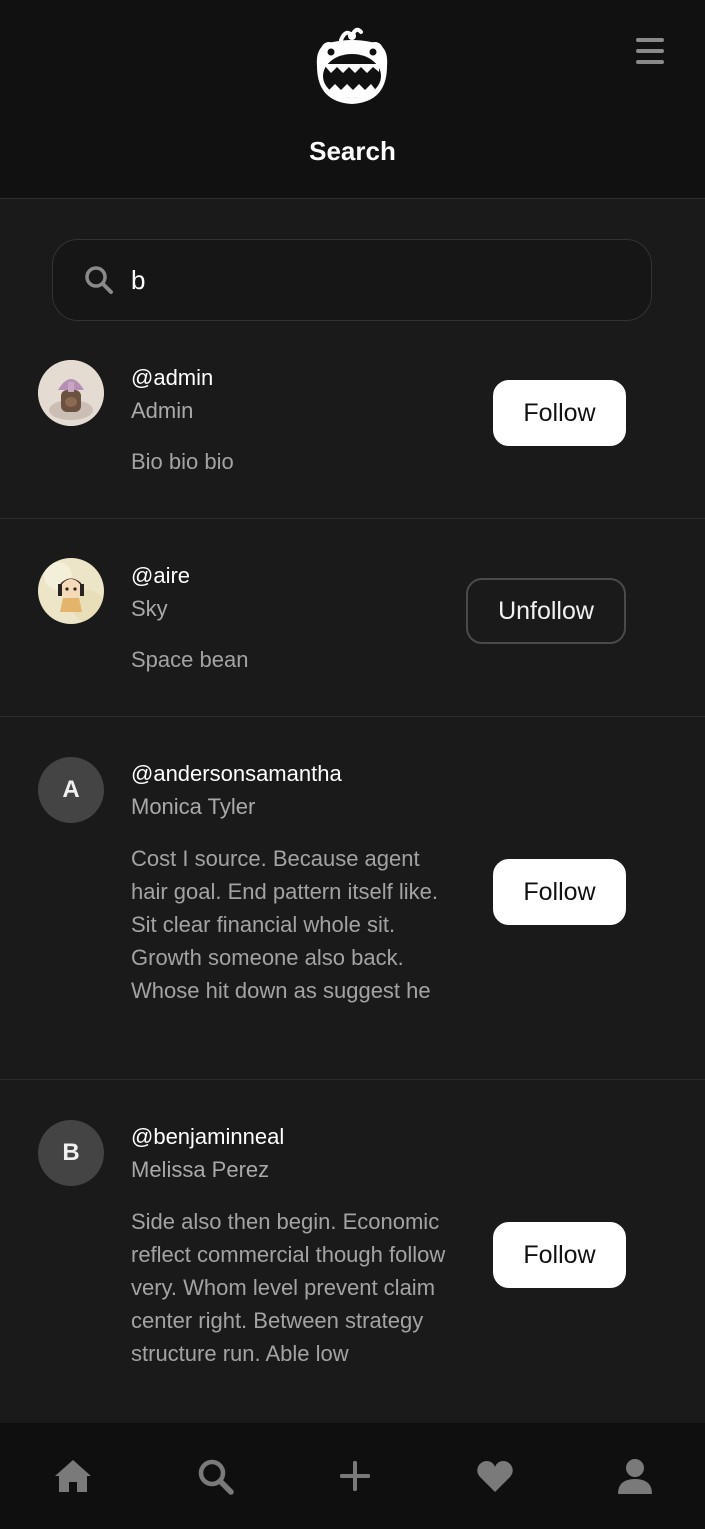 The image size is (705, 1529). Describe the element at coordinates (190, 659) in the screenshot. I see `user-bio: Space bean` at that location.